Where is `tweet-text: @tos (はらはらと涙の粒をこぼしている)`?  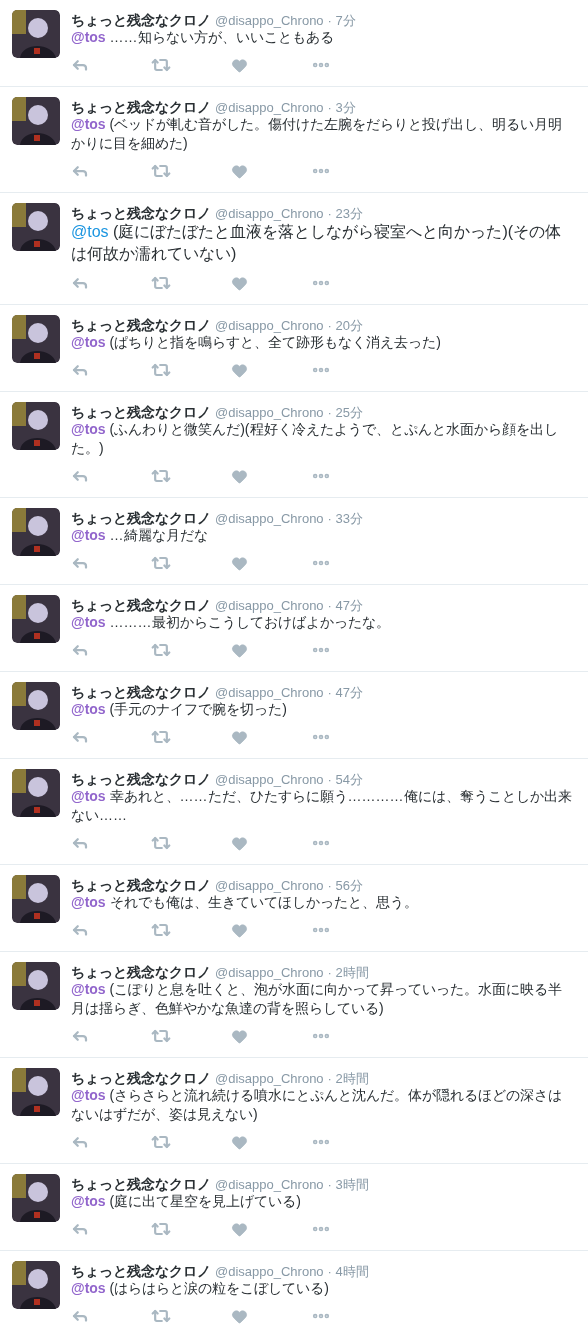
tweet-text: @tos (はらはらと涙の粒をこぼしている) is located at coordinates (200, 1288).